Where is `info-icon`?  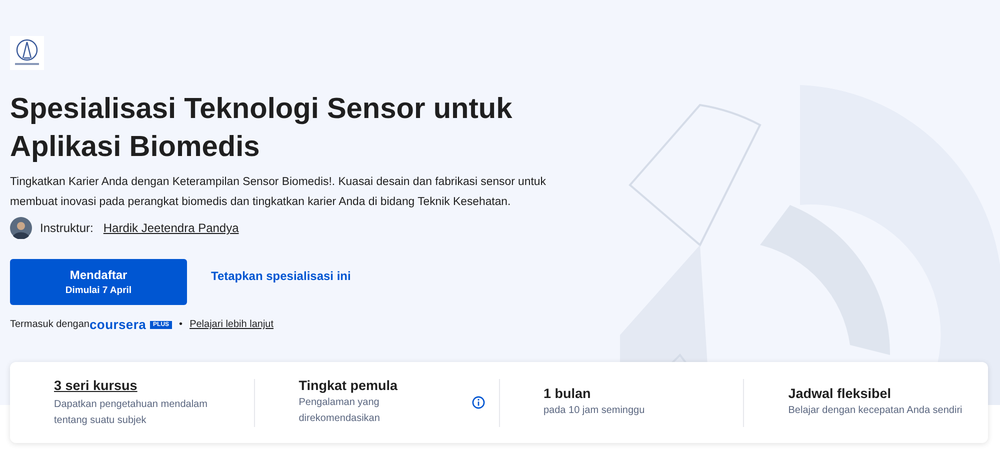
info-icon is located at coordinates (478, 402).